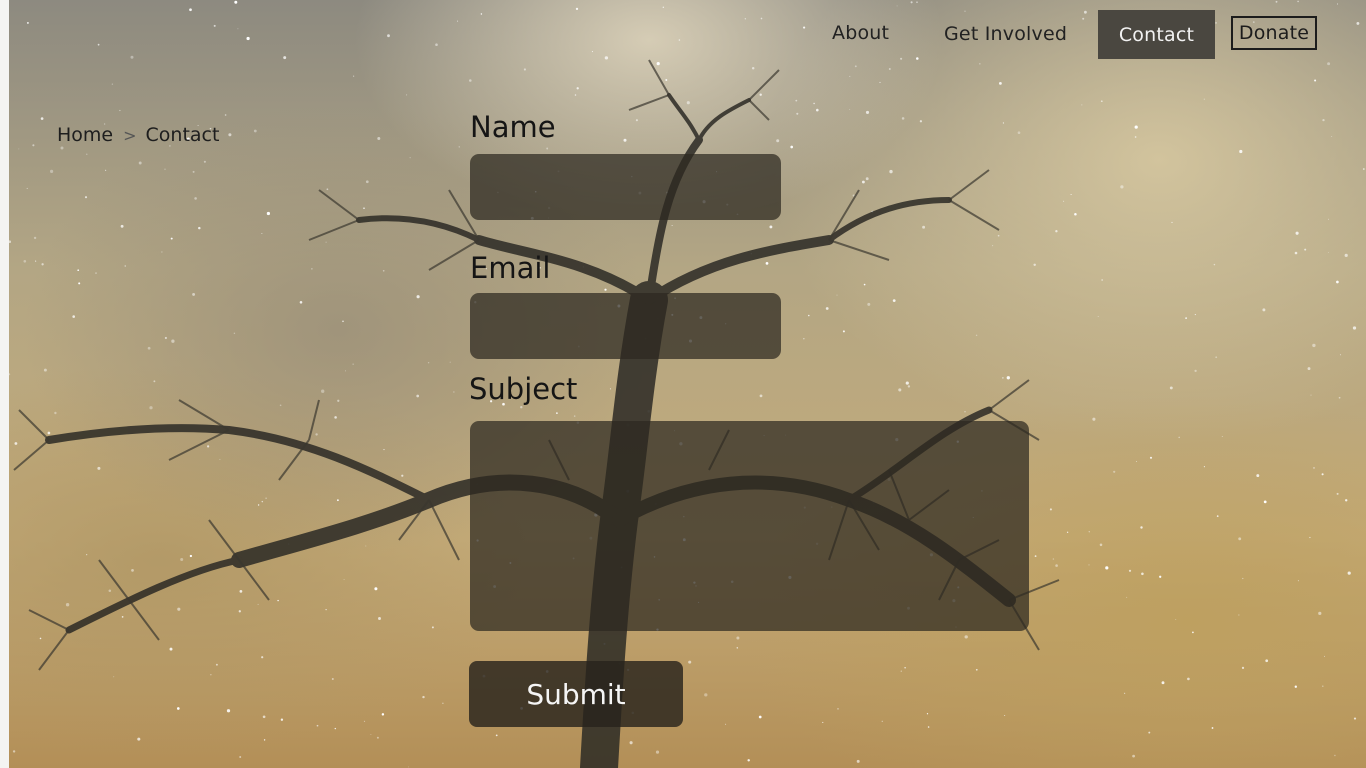 This screenshot has width=1366, height=768. What do you see at coordinates (138, 135) in the screenshot?
I see `breadcrumb: Home > Contact` at bounding box center [138, 135].